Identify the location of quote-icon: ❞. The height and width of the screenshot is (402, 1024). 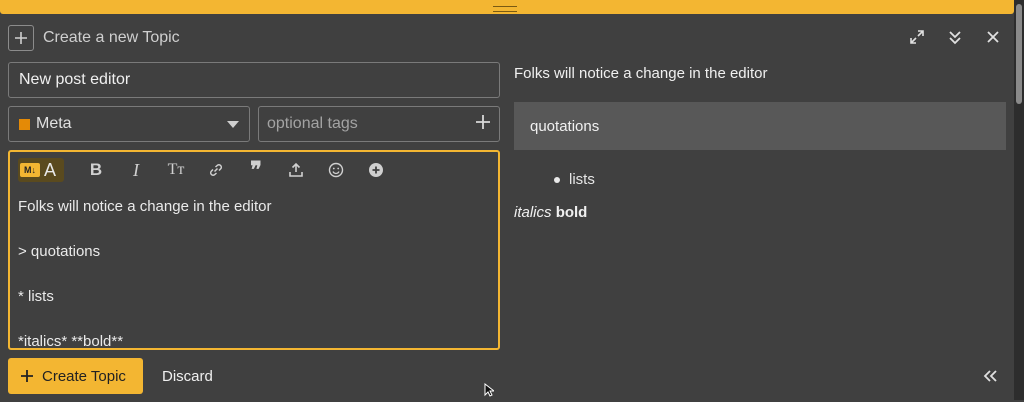
(256, 169).